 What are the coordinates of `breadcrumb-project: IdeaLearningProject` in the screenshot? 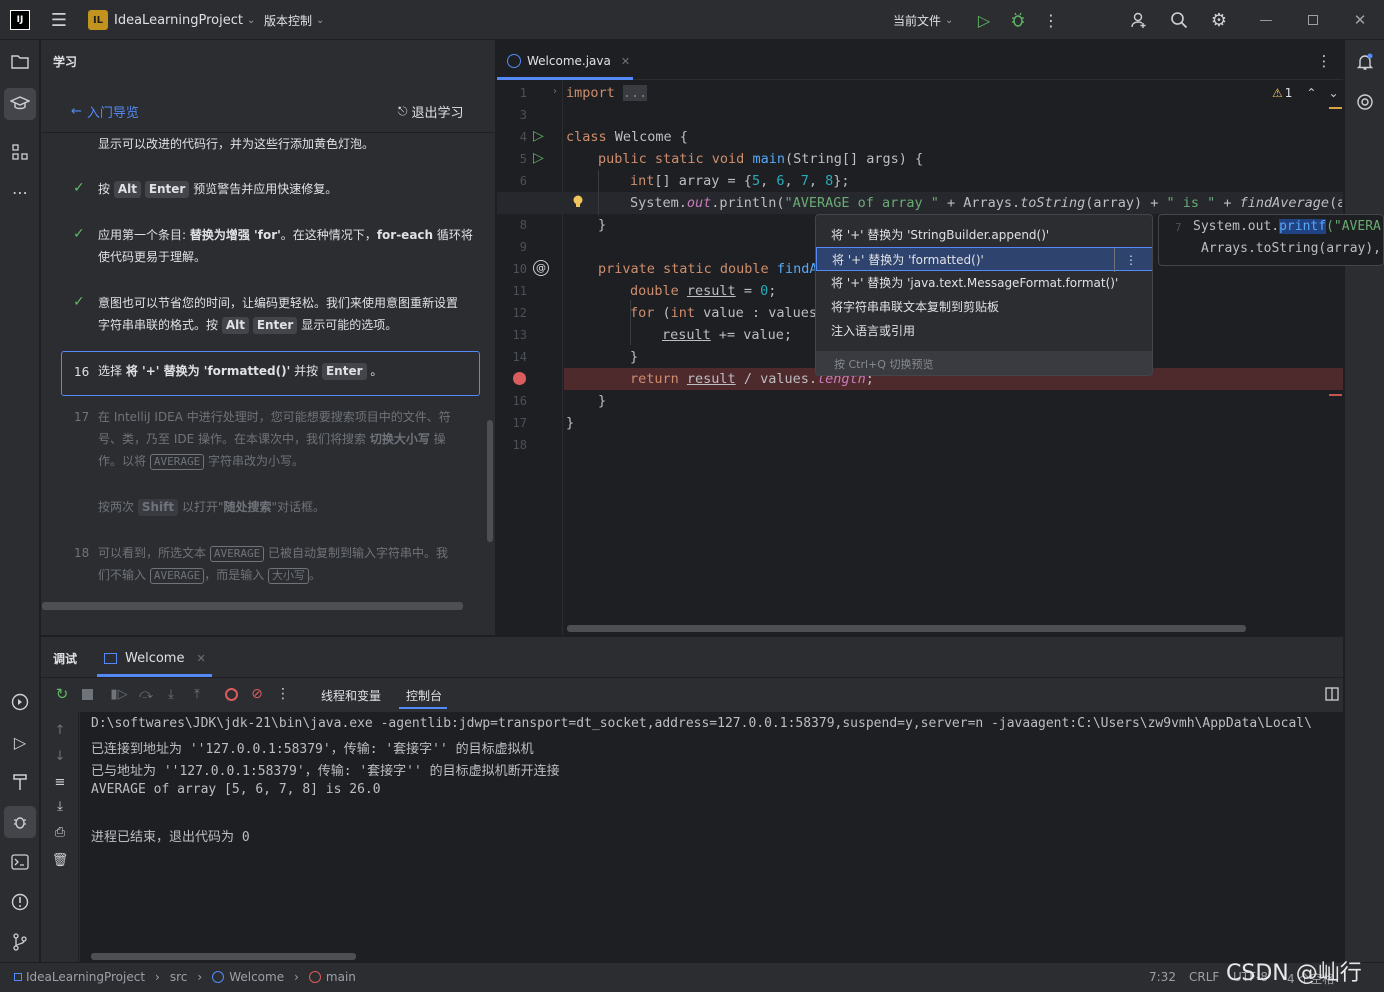 It's located at (85, 977).